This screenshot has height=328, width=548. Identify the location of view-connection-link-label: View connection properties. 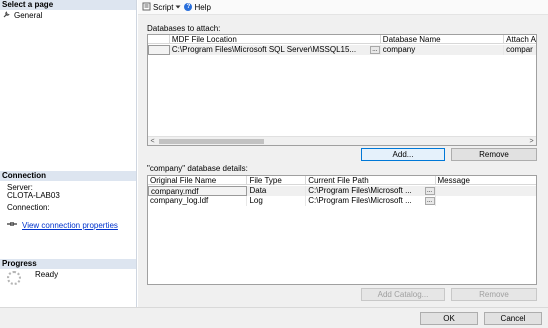
(70, 225).